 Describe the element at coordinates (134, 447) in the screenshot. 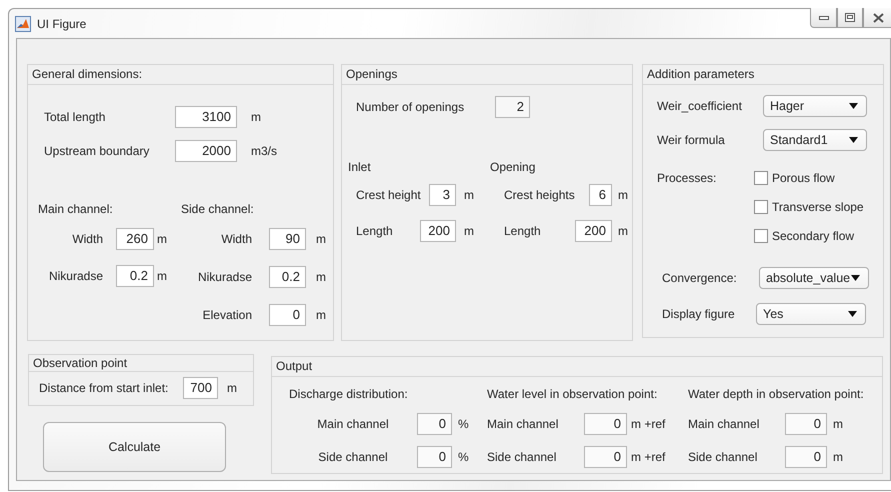

I see `calculate-button: Calculate` at that location.